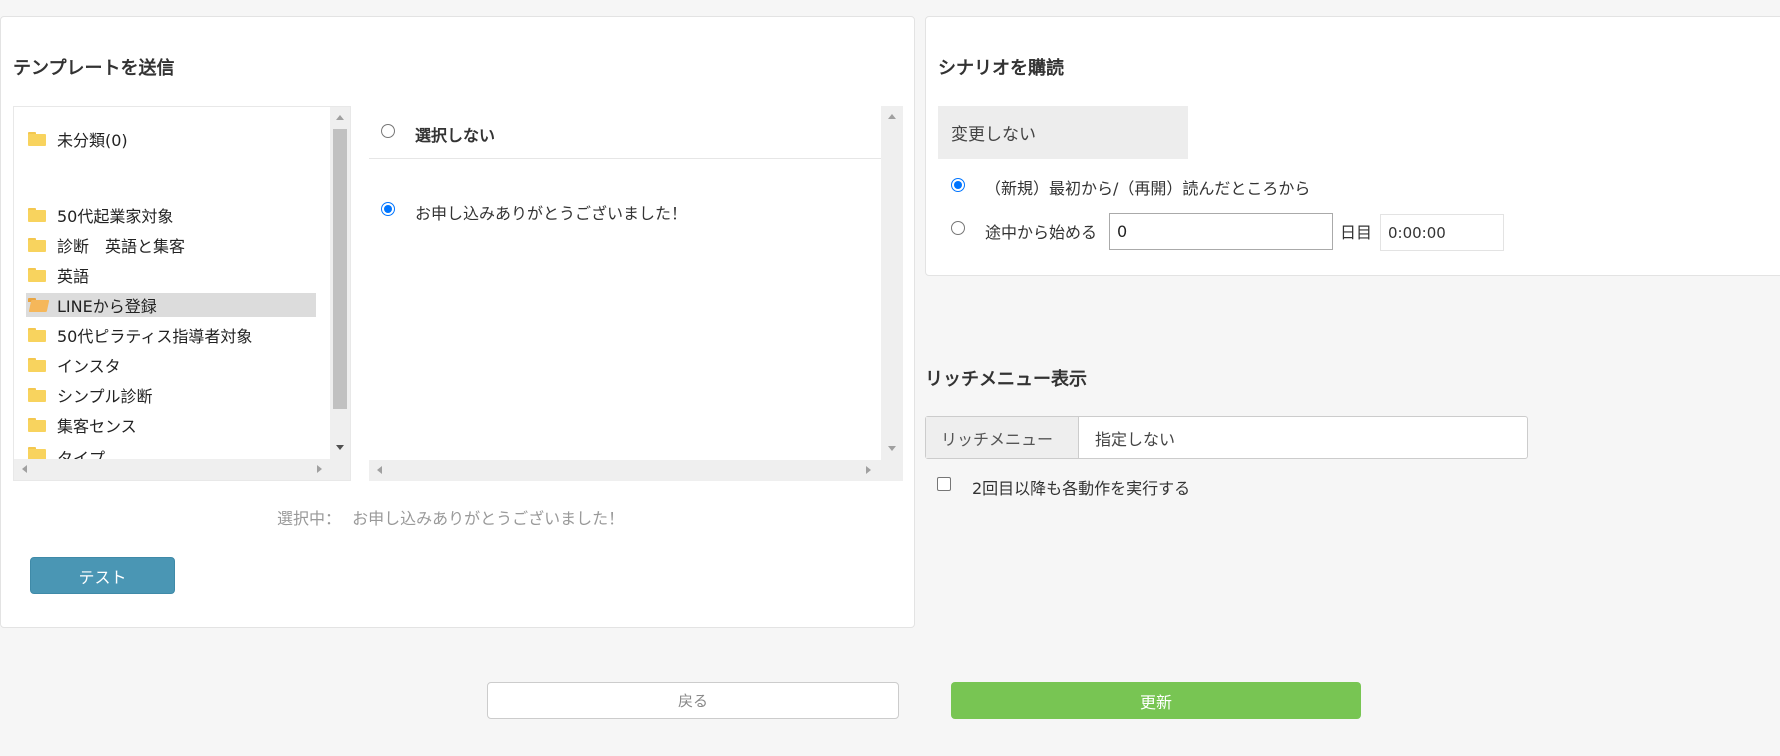 The image size is (1780, 756). Describe the element at coordinates (455, 135) in the screenshot. I see `template-option-none-label: 選択しない` at that location.